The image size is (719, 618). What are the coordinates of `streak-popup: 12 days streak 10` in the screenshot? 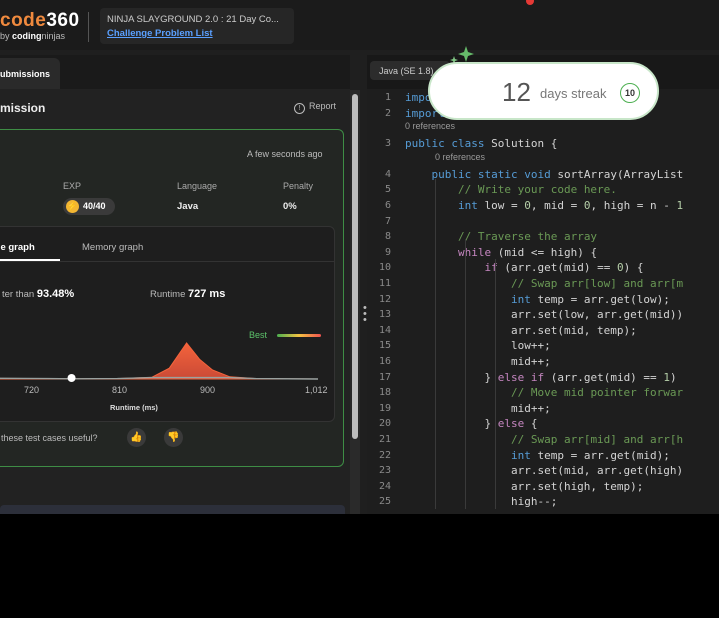 It's located at (543, 91).